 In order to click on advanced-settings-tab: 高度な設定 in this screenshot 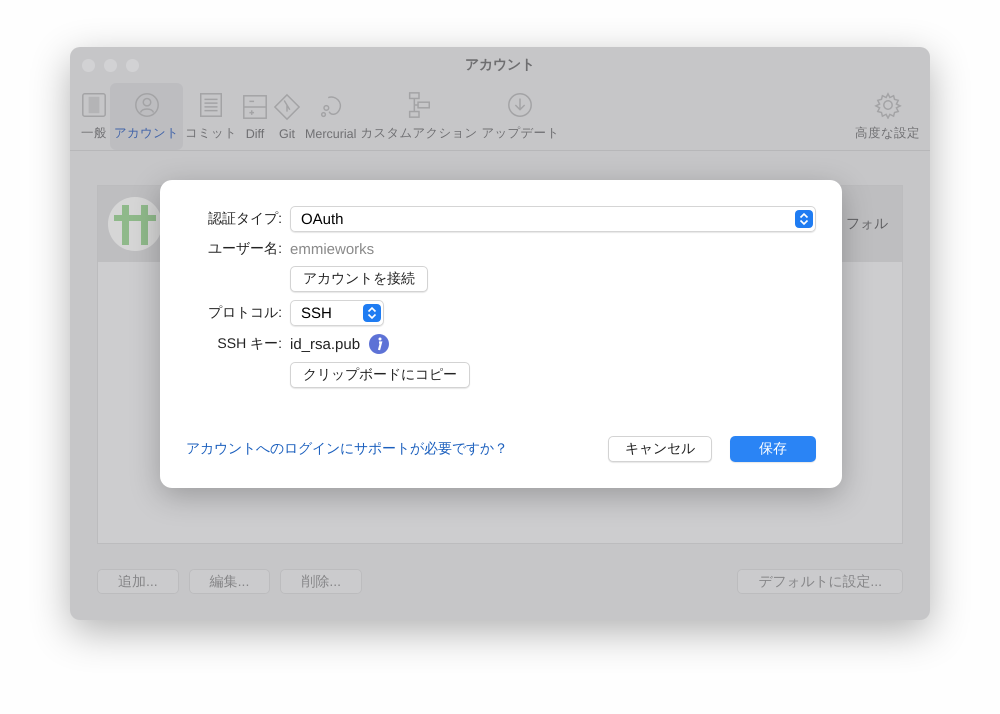, I will do `click(887, 116)`.